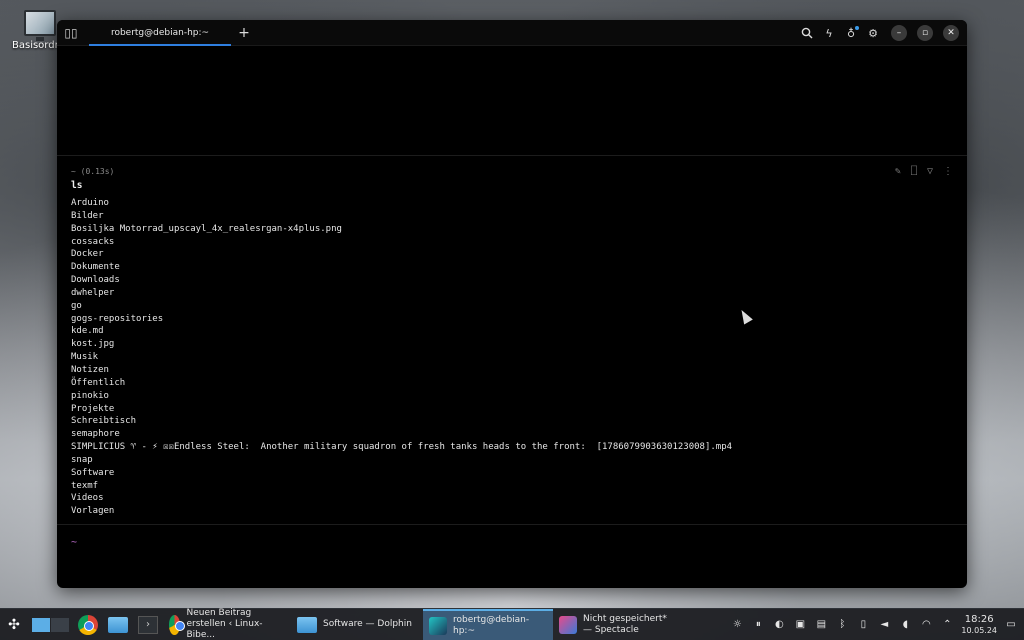  Describe the element at coordinates (926, 624) in the screenshot. I see `wifi-icon: ◠` at that location.